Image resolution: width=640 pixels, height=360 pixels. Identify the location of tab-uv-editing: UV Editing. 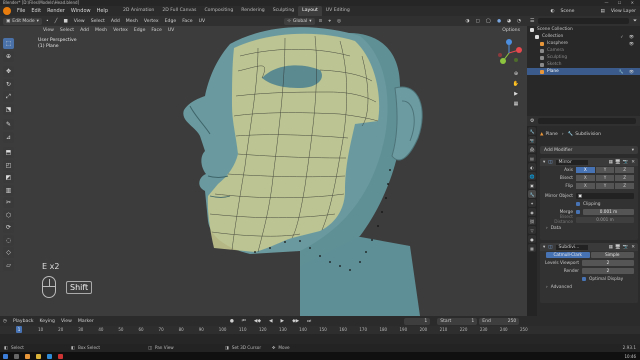
(338, 11).